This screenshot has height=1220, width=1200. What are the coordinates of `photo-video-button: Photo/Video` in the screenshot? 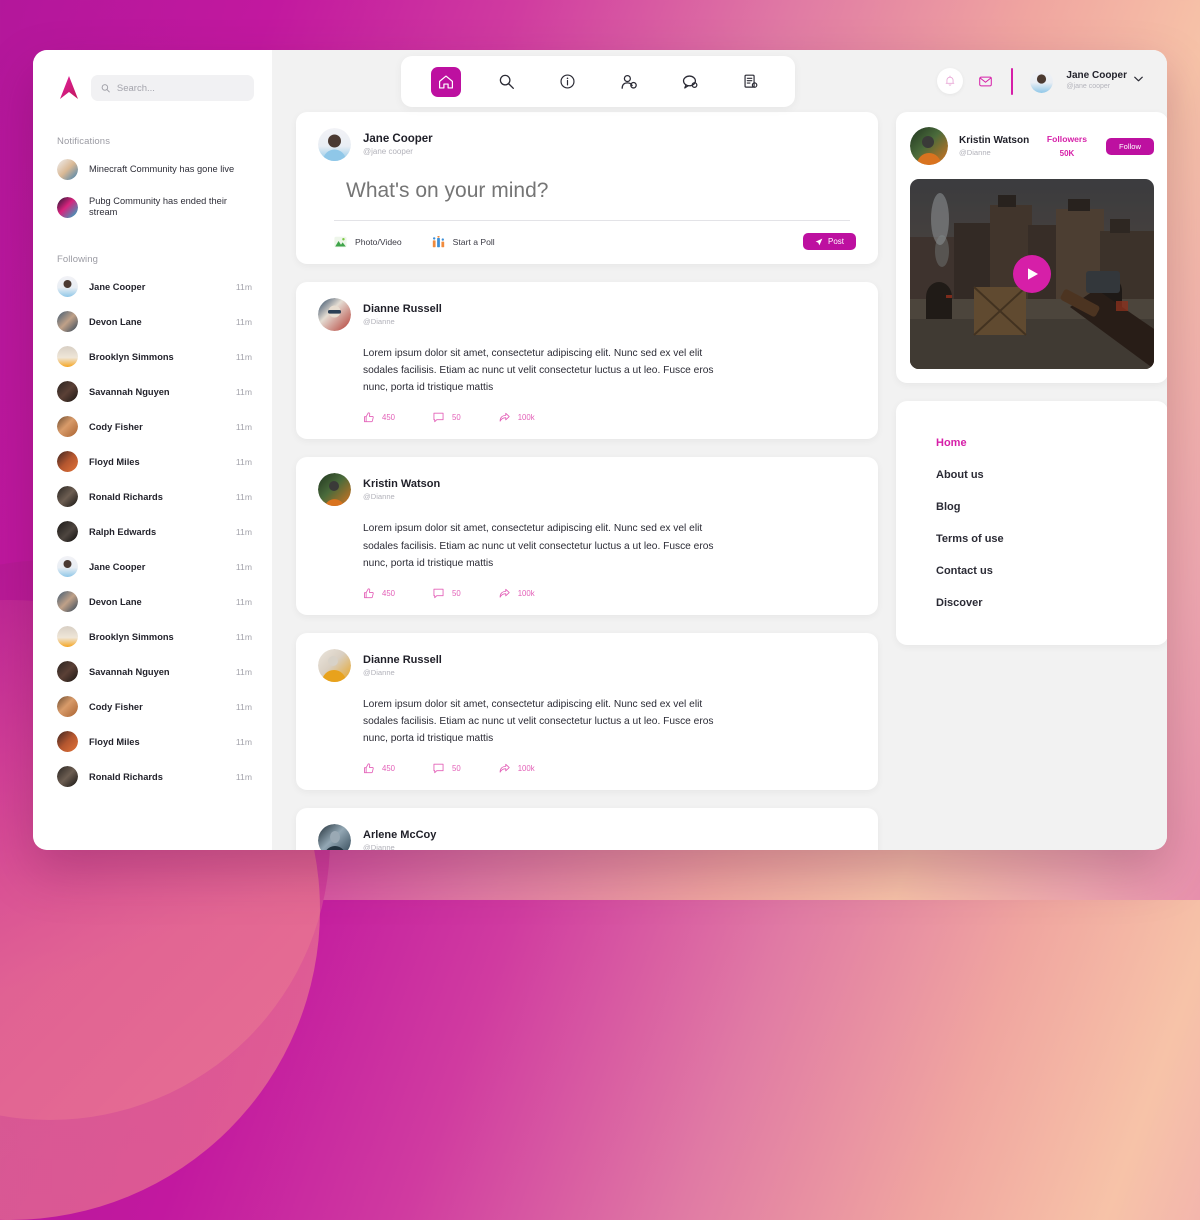 It's located at (368, 242).